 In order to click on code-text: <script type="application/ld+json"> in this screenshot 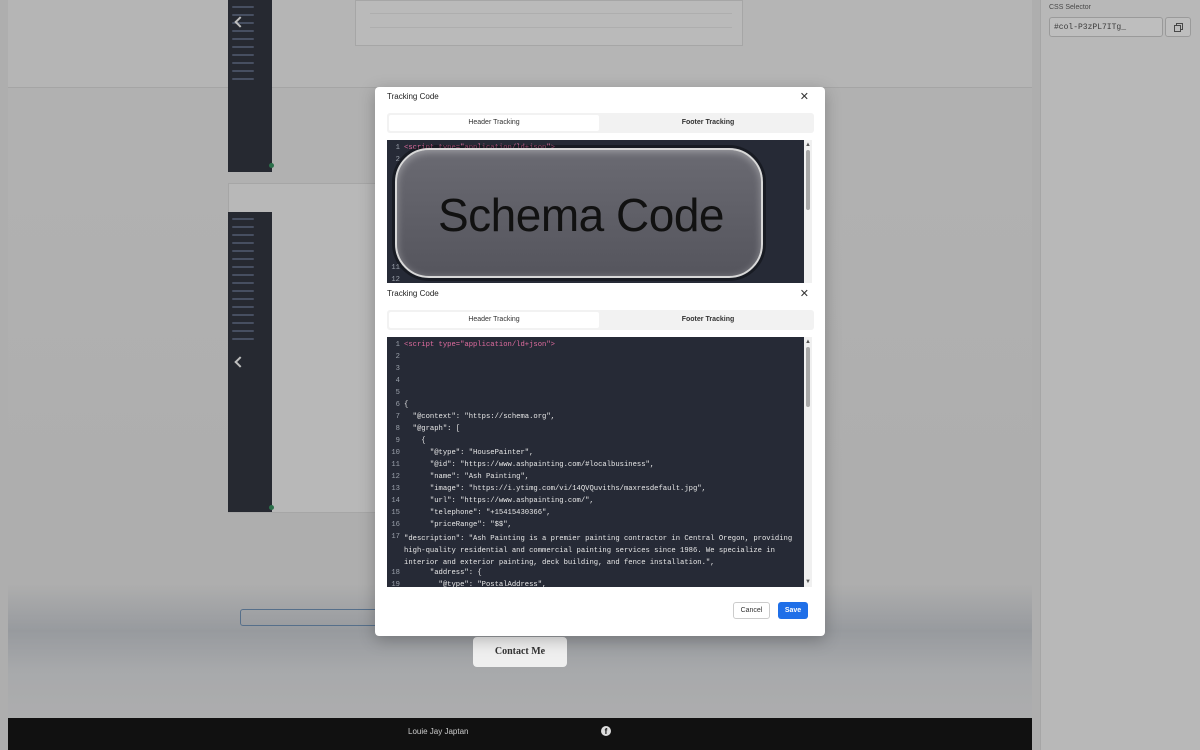, I will do `click(479, 345)`.